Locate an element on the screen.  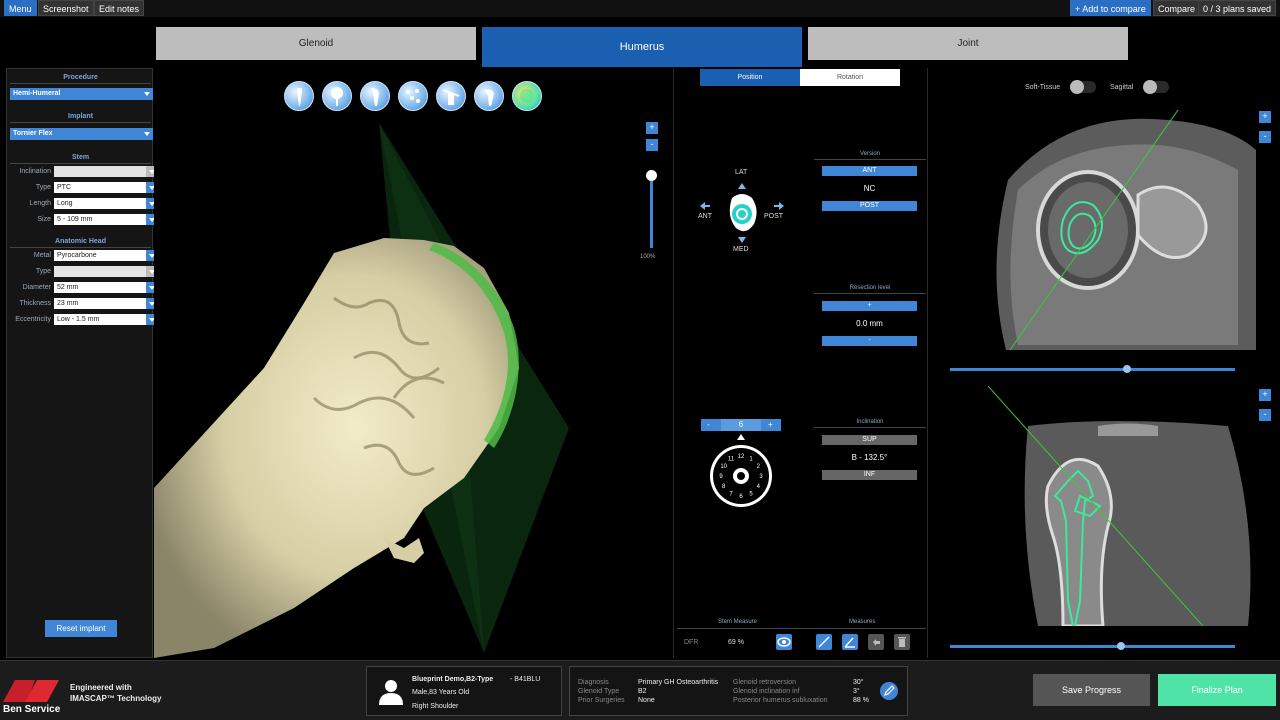
axial-zoom-out-button: - is located at coordinates (1265, 137).